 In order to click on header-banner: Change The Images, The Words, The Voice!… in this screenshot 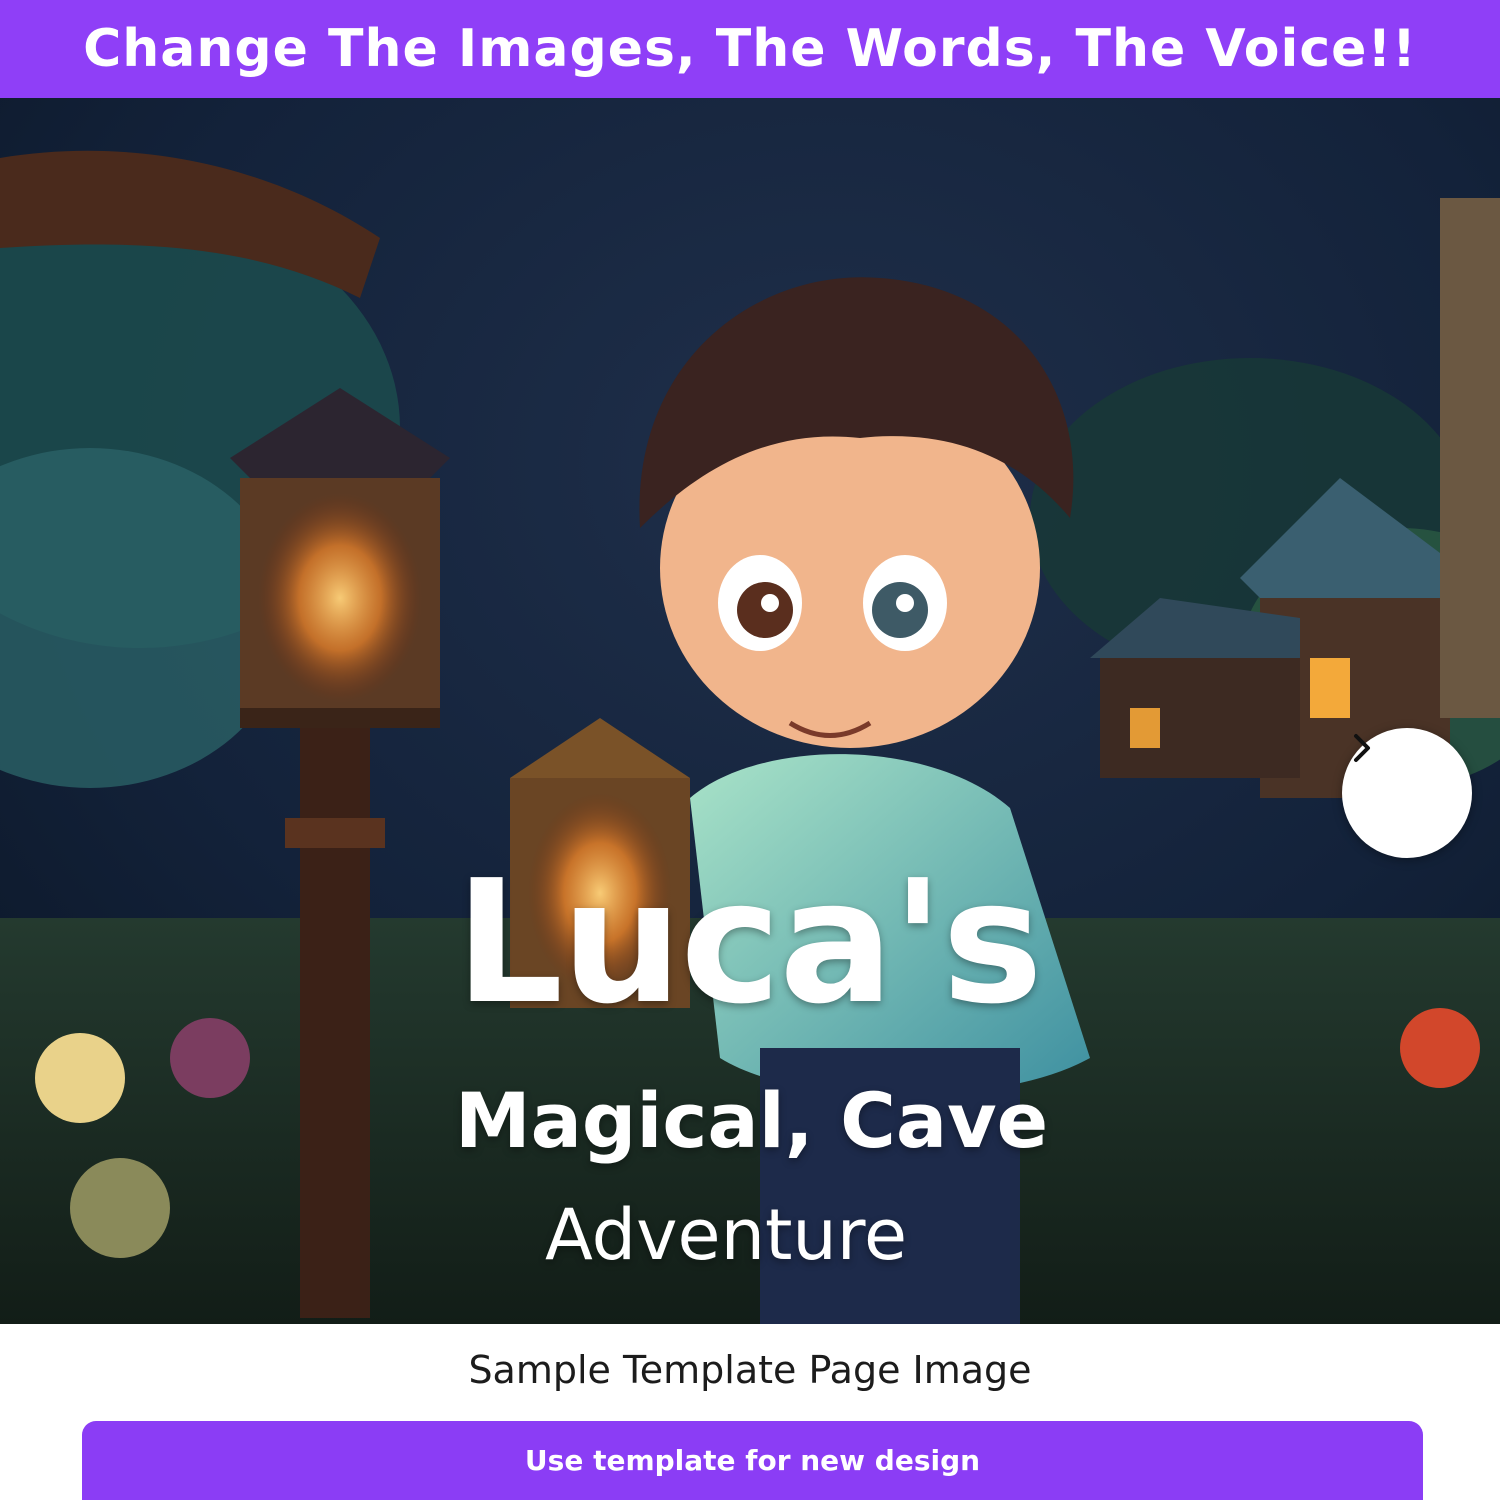, I will do `click(750, 49)`.